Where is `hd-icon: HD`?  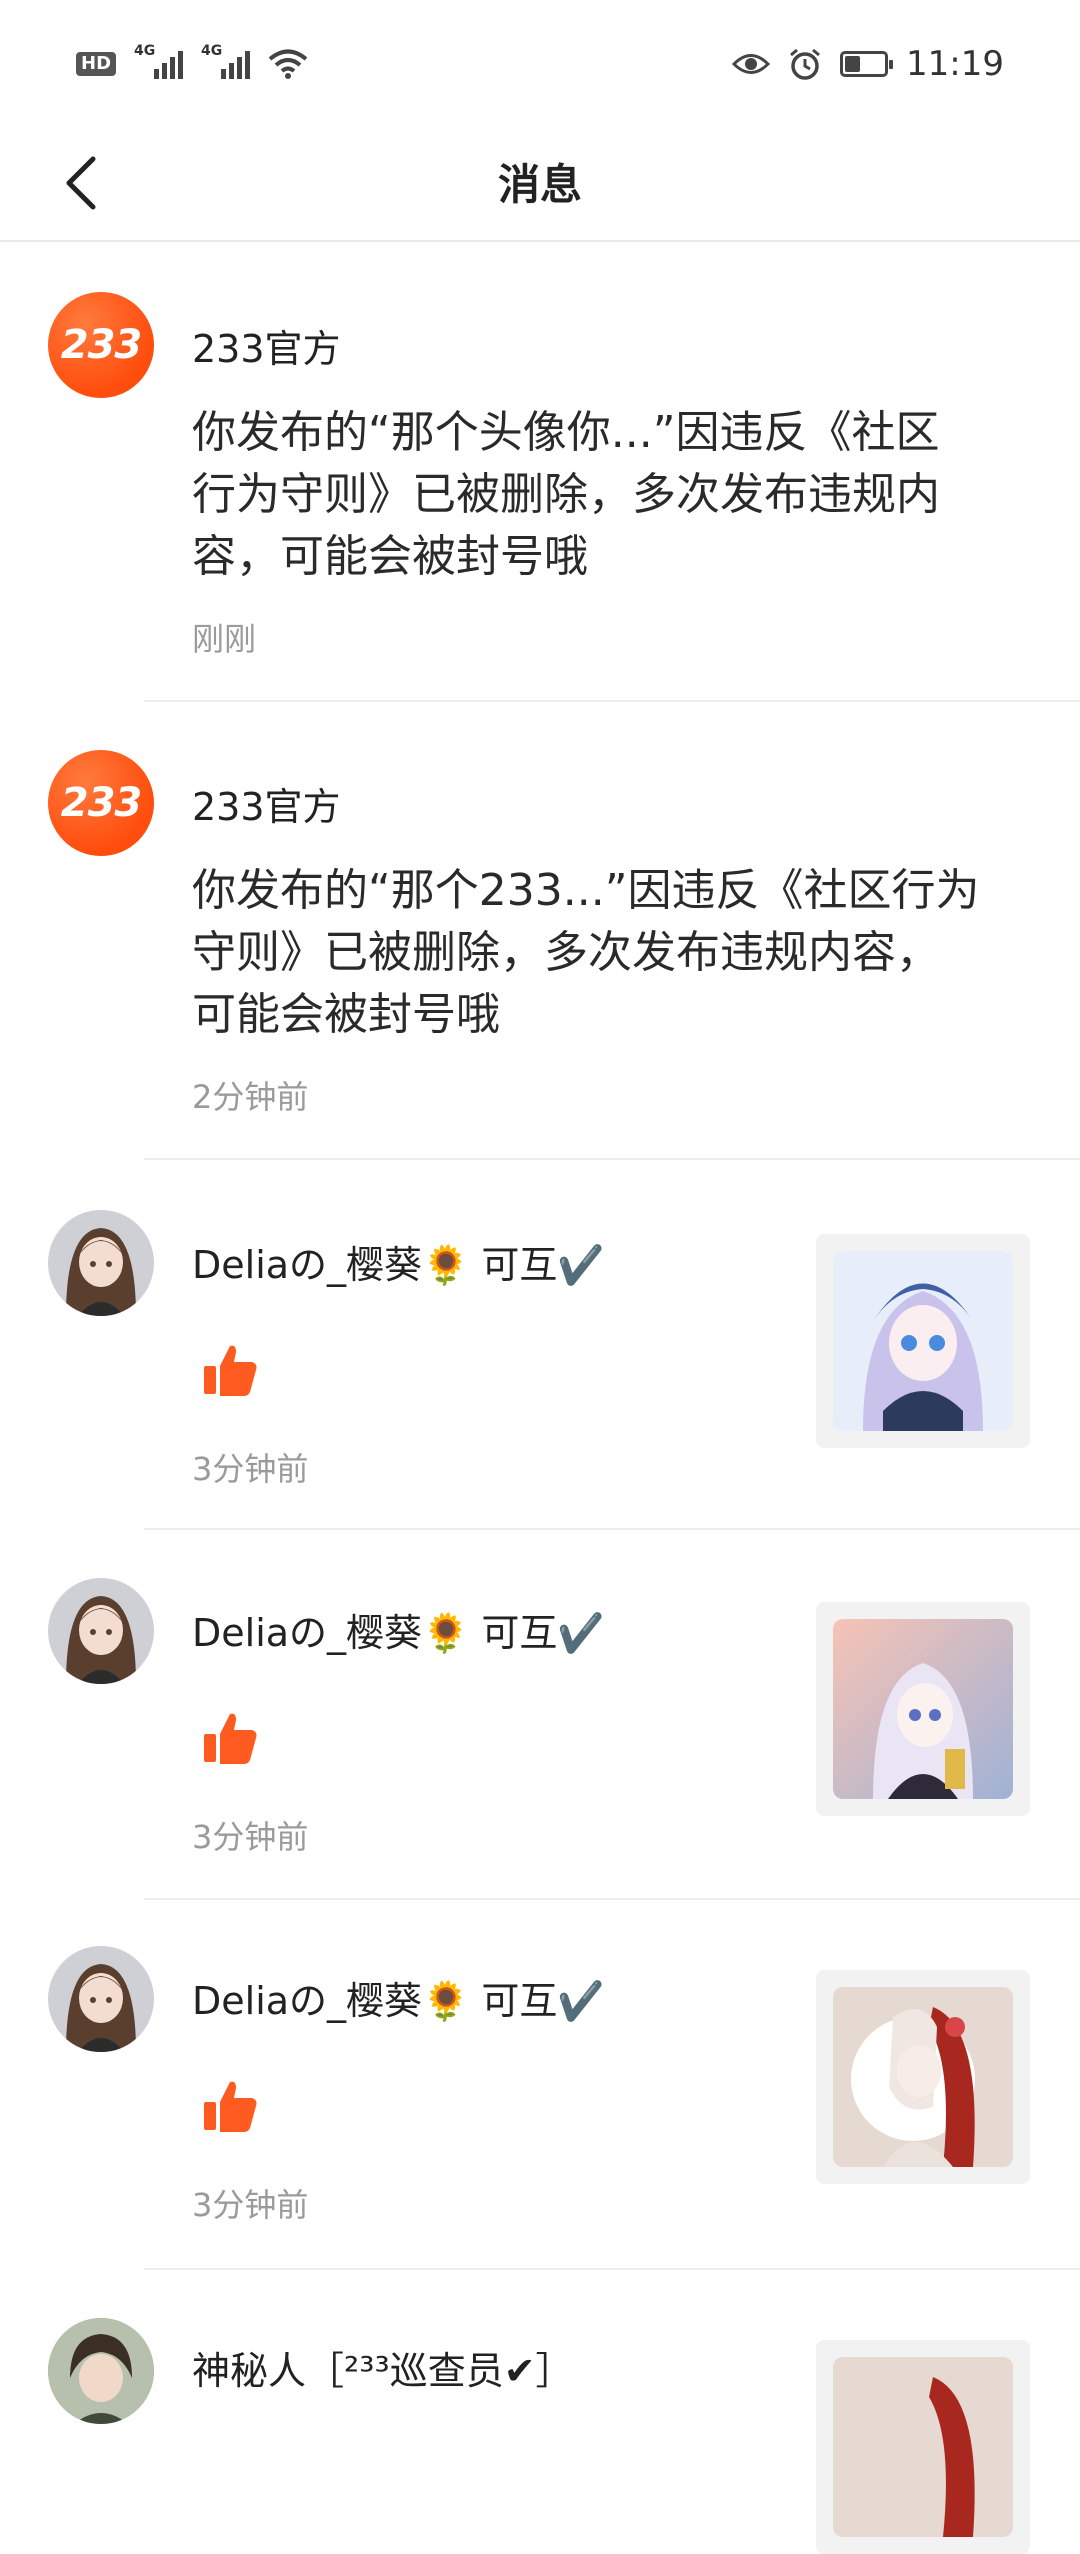 hd-icon: HD is located at coordinates (96, 64).